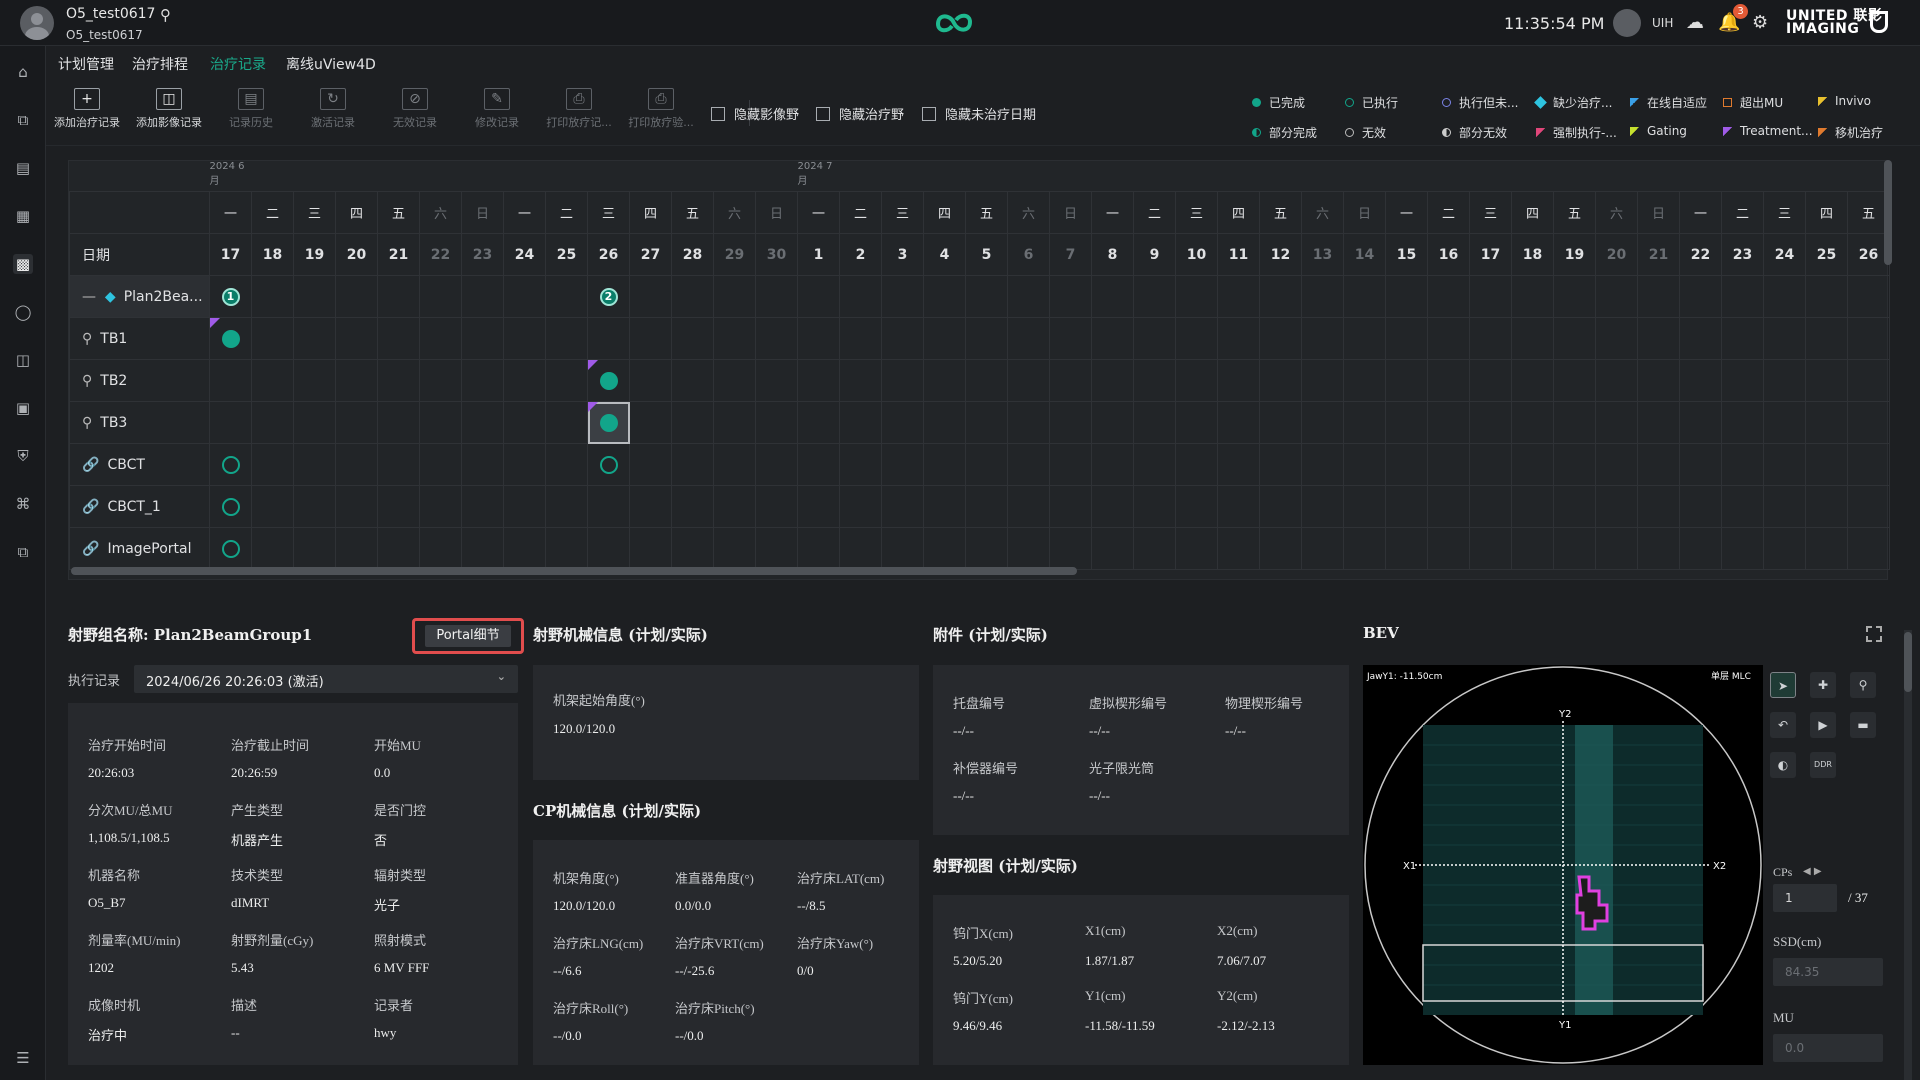  I want to click on day-header: 24, so click(524, 254).